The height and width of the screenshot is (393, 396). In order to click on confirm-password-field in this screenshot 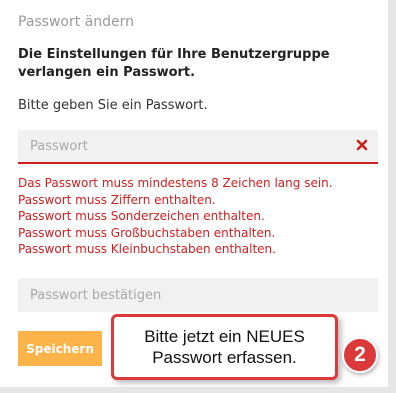, I will do `click(198, 295)`.